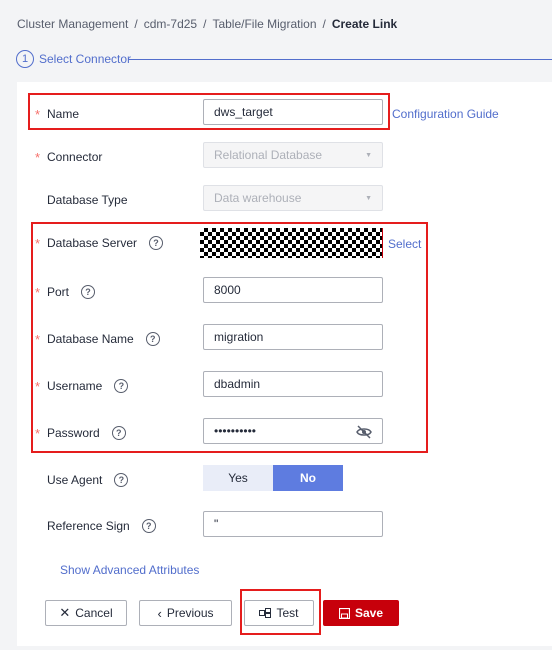 This screenshot has width=552, height=650. What do you see at coordinates (268, 155) in the screenshot?
I see `connector-value: Relational Database` at bounding box center [268, 155].